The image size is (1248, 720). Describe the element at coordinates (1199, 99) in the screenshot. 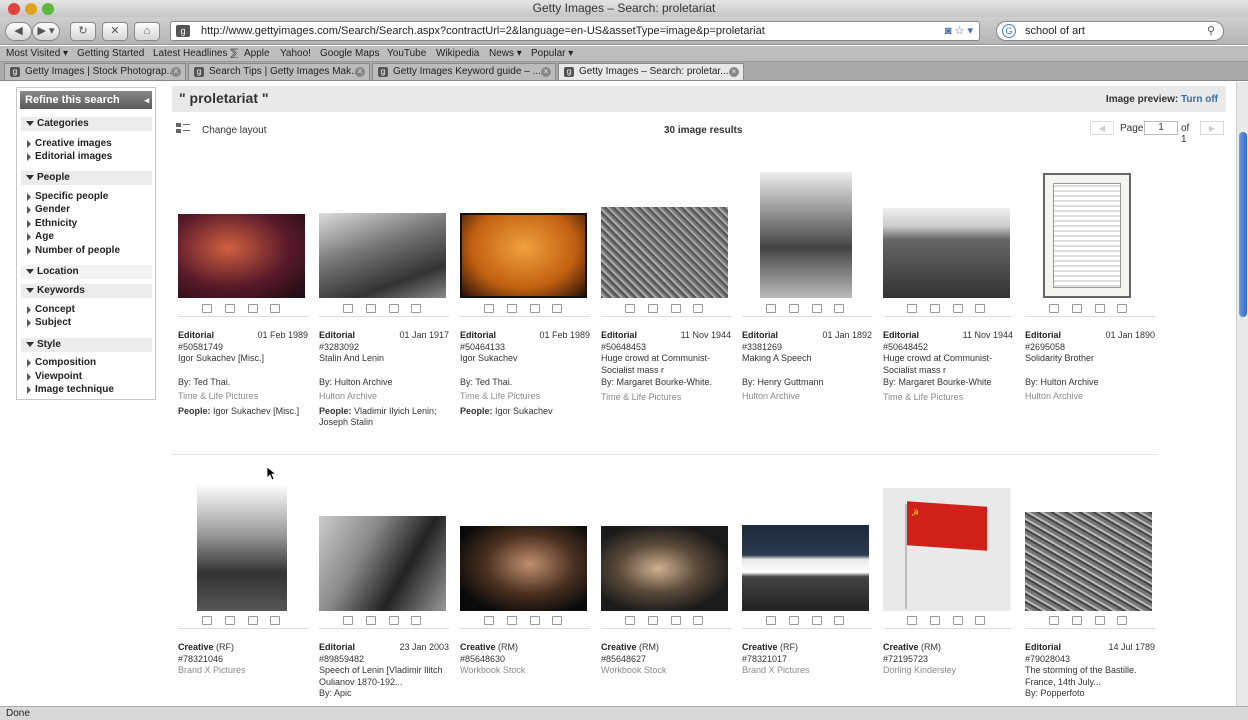

I see `turn-off-link: Turn off` at that location.